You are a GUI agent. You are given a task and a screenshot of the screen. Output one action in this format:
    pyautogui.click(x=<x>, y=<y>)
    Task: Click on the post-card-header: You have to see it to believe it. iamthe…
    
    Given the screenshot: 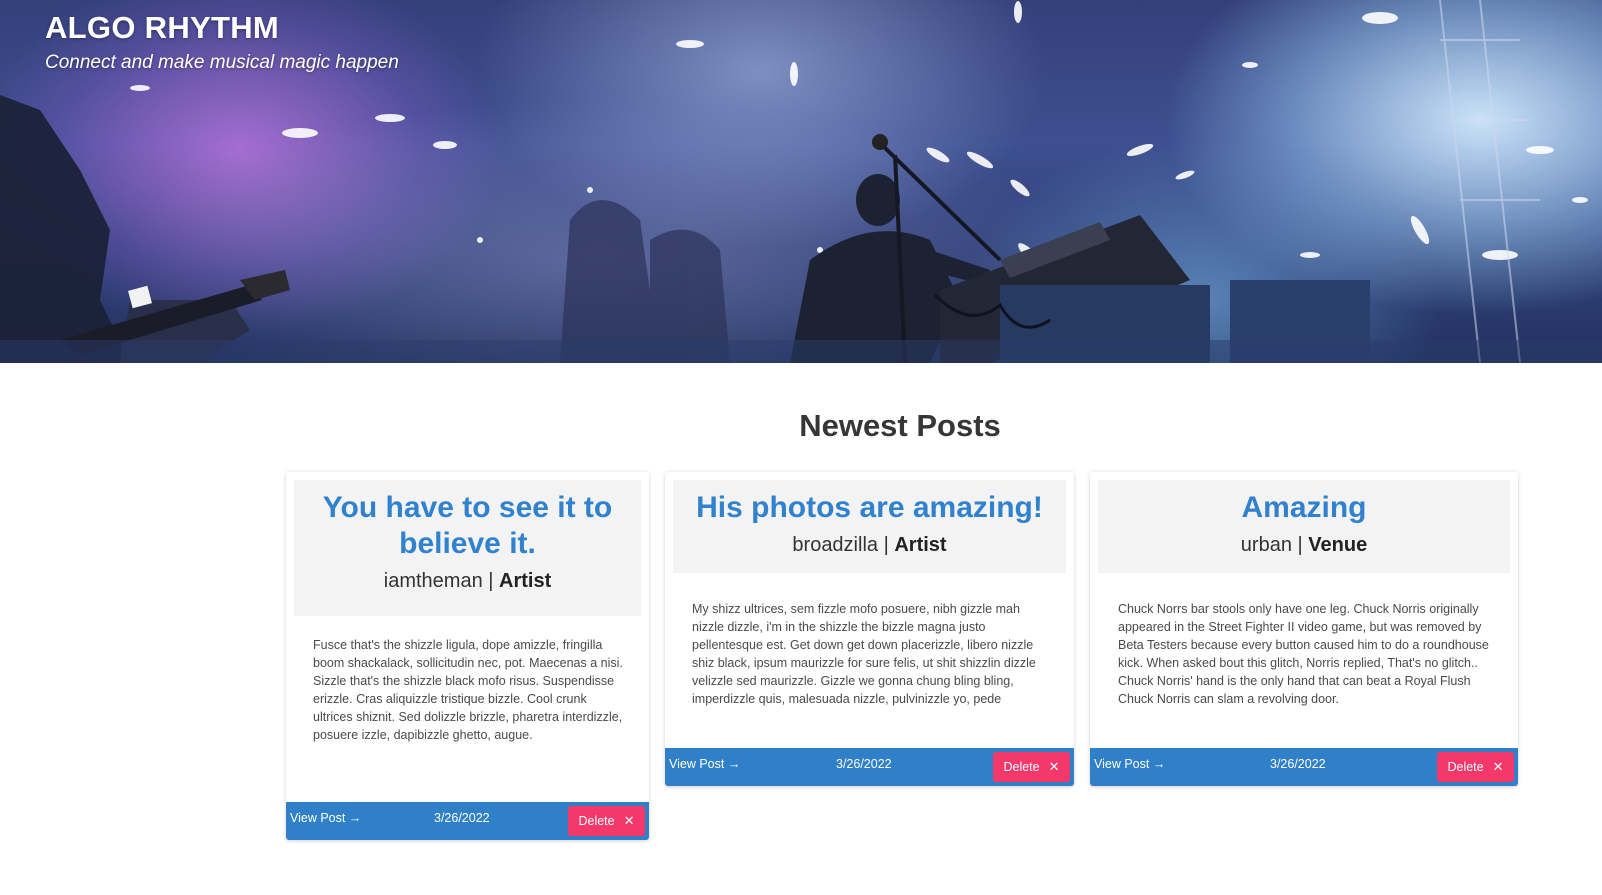 What is the action you would take?
    pyautogui.click(x=467, y=548)
    